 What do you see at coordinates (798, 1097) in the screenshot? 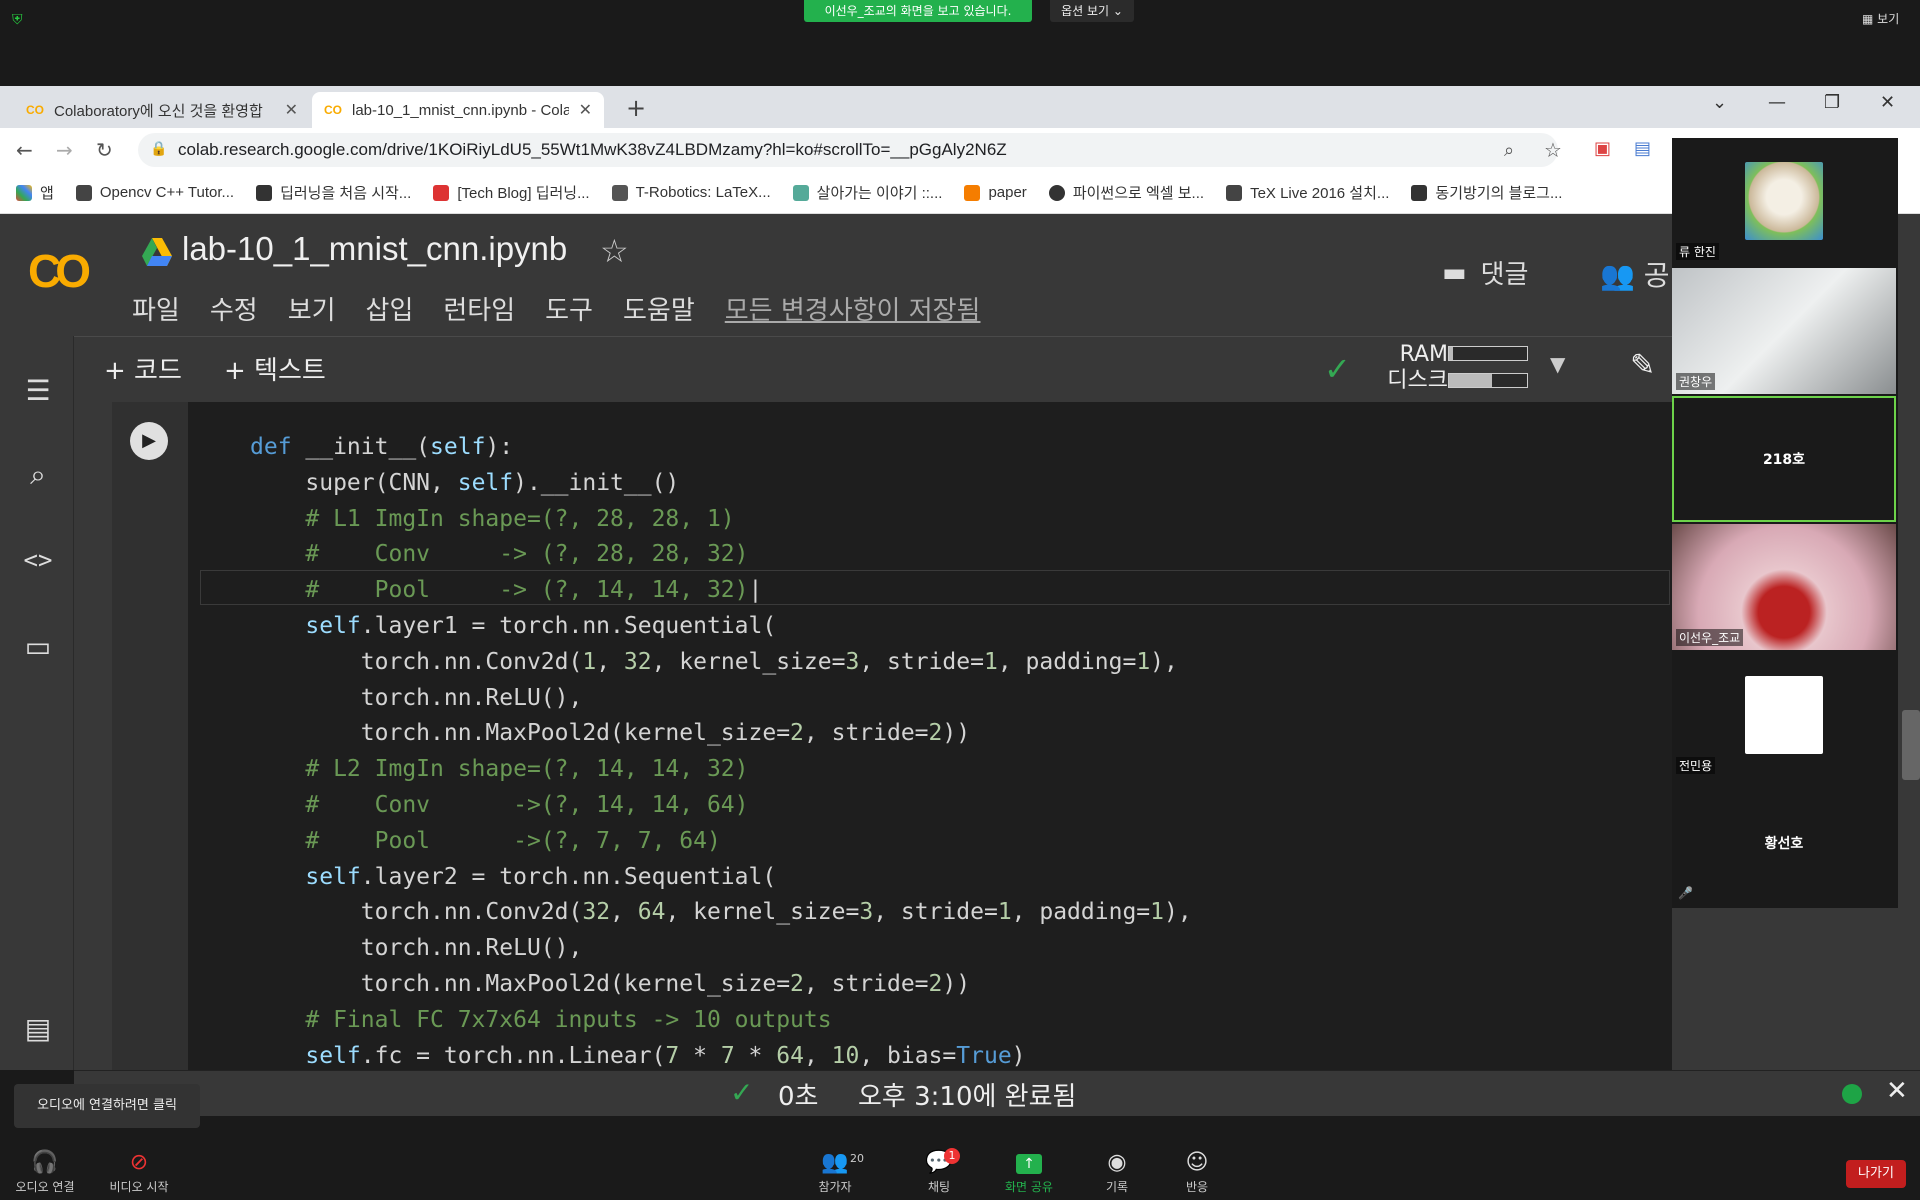
I see `status-elapsed: 0초` at bounding box center [798, 1097].